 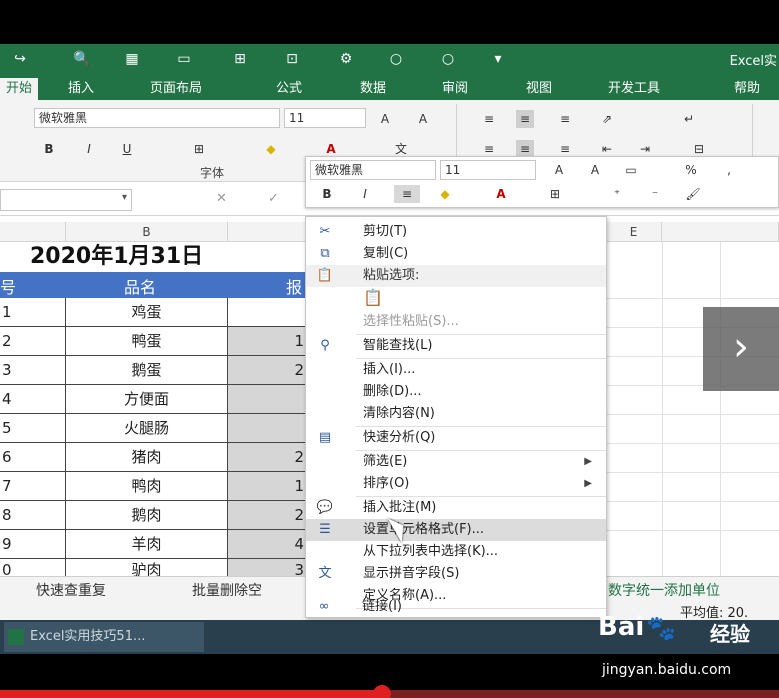 What do you see at coordinates (33, 544) in the screenshot?
I see `cell-id: 9` at bounding box center [33, 544].